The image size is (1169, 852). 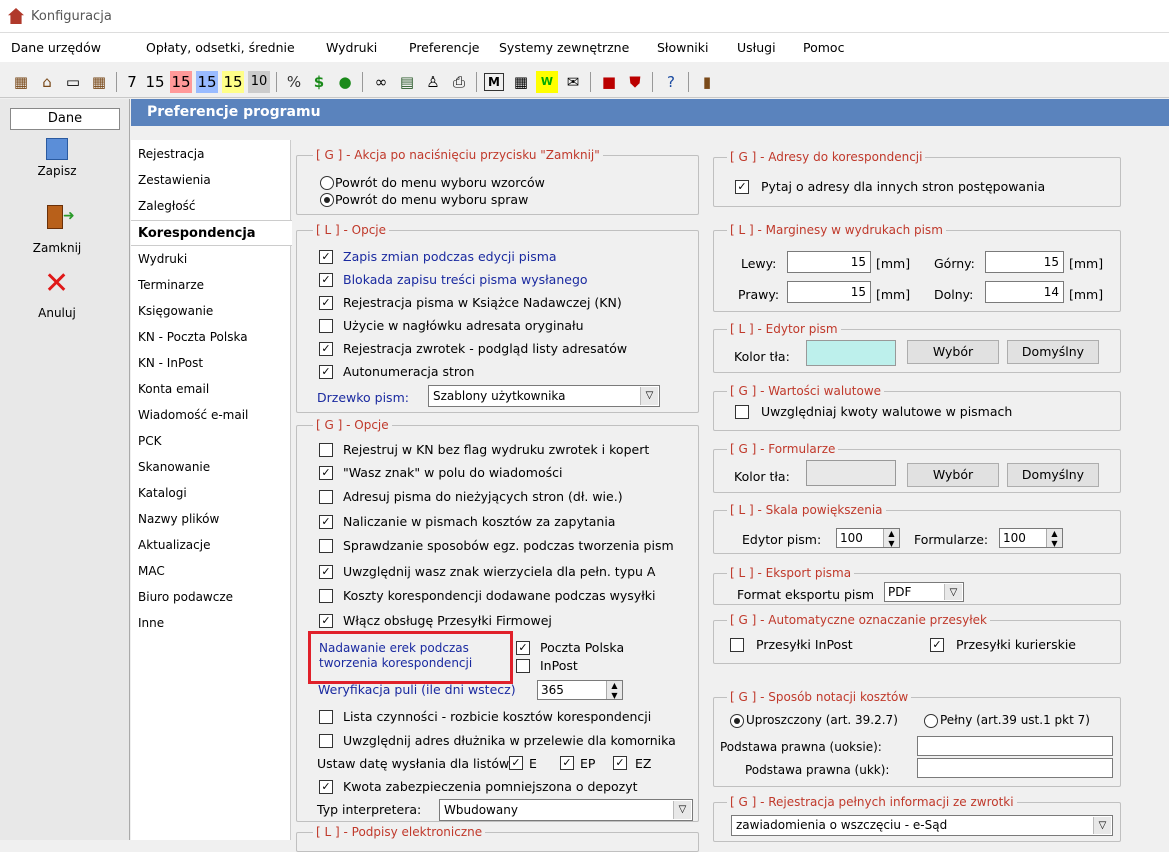 I want to click on nav-item: Skanowanie, so click(x=174, y=467).